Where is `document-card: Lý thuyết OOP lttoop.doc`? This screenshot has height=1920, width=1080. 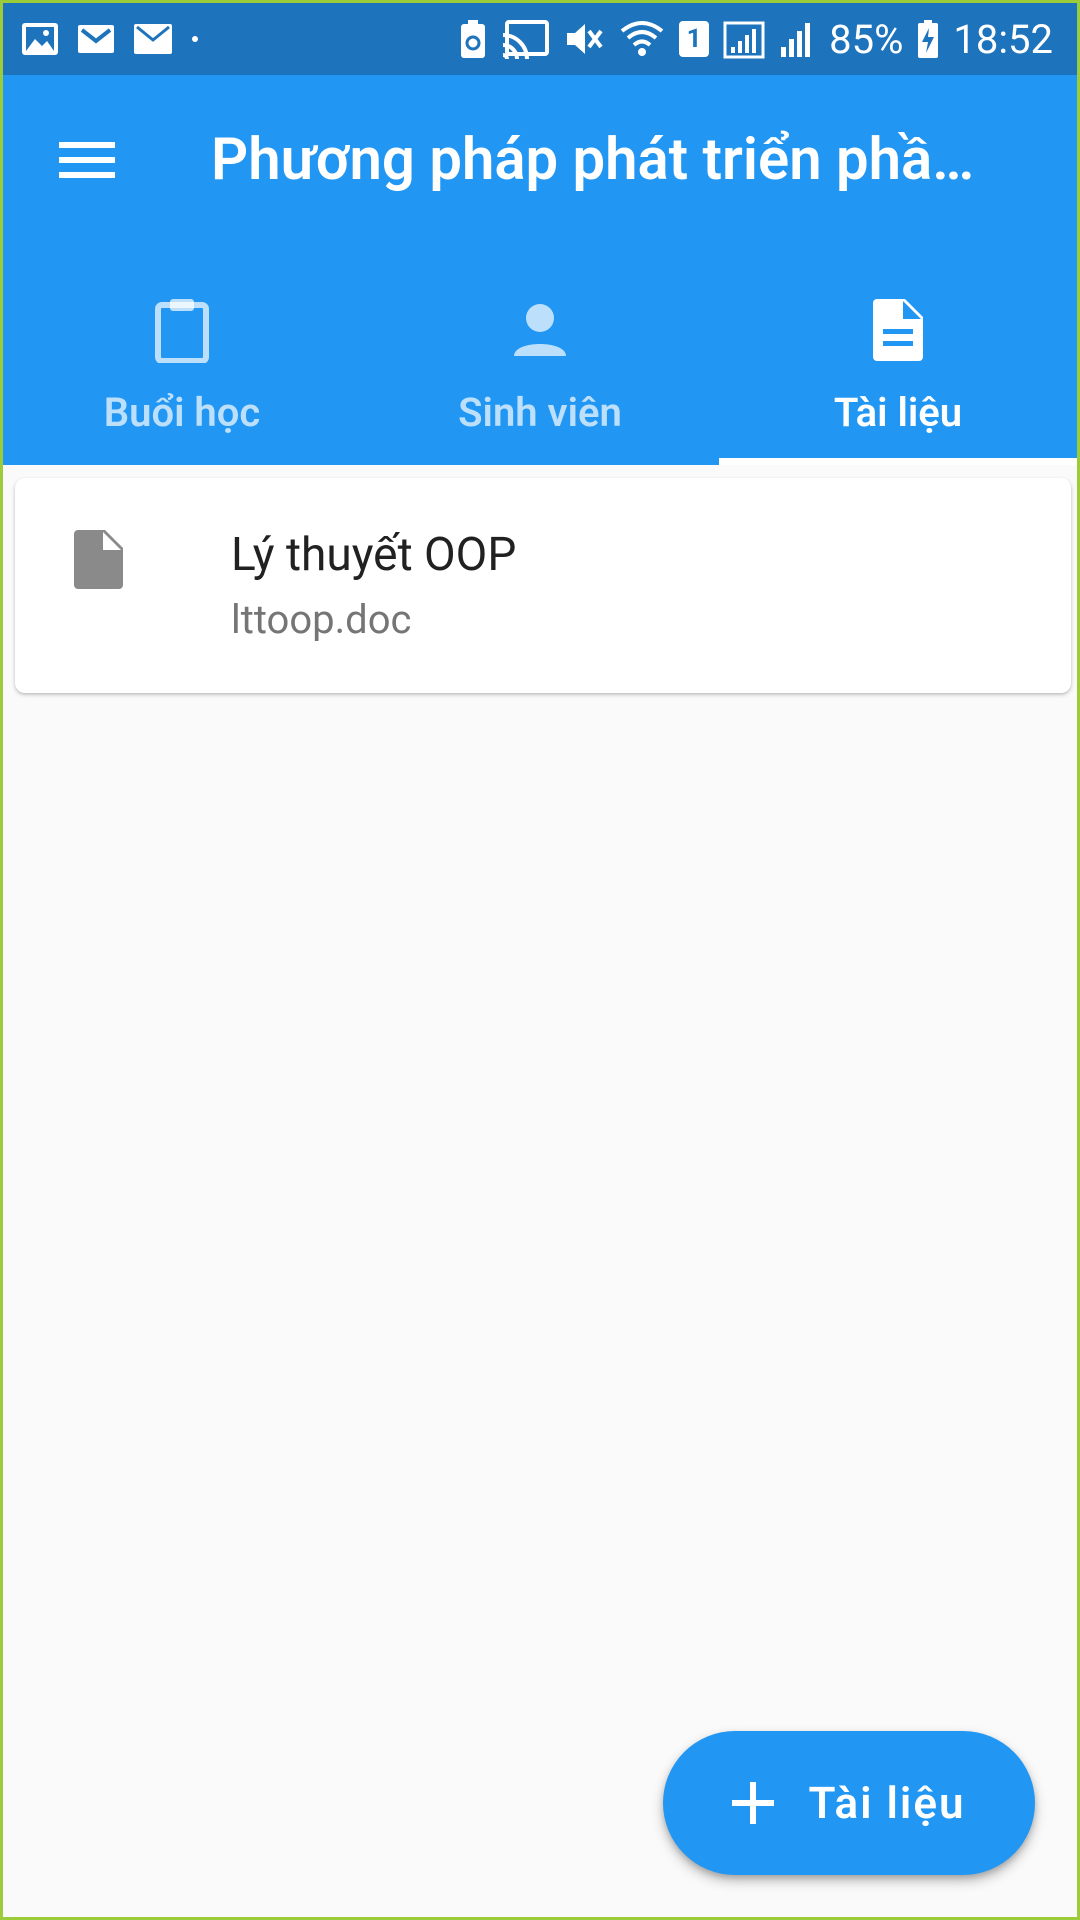 document-card: Lý thuyết OOP lttoop.doc is located at coordinates (543, 585).